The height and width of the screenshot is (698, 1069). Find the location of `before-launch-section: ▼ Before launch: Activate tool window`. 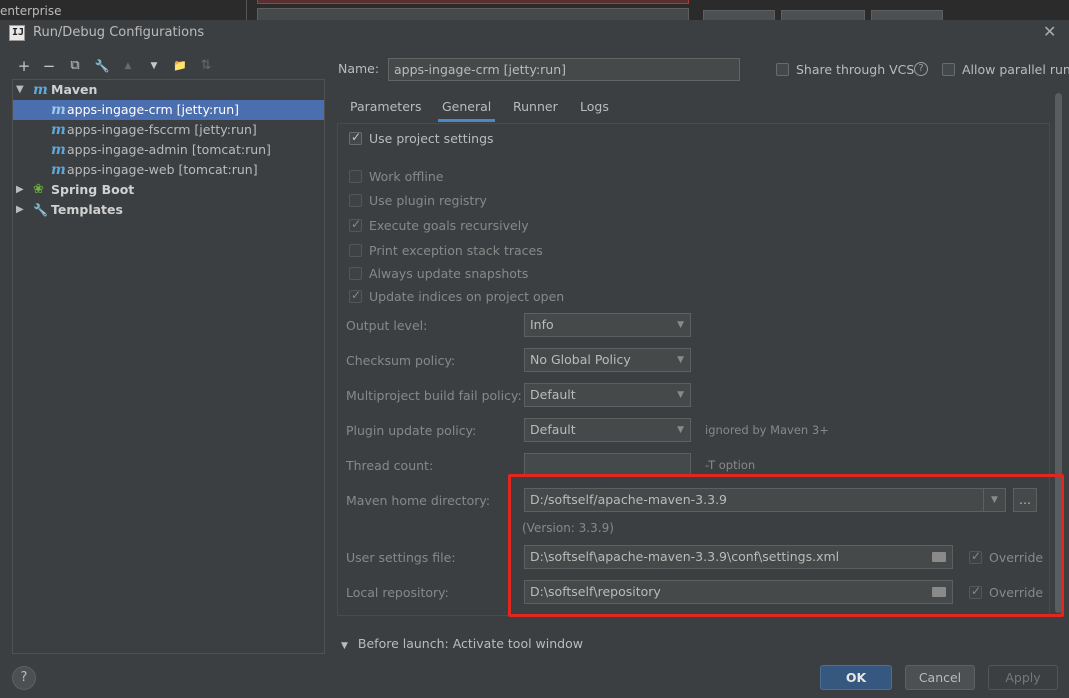

before-launch-section: ▼ Before launch: Activate tool window is located at coordinates (462, 643).